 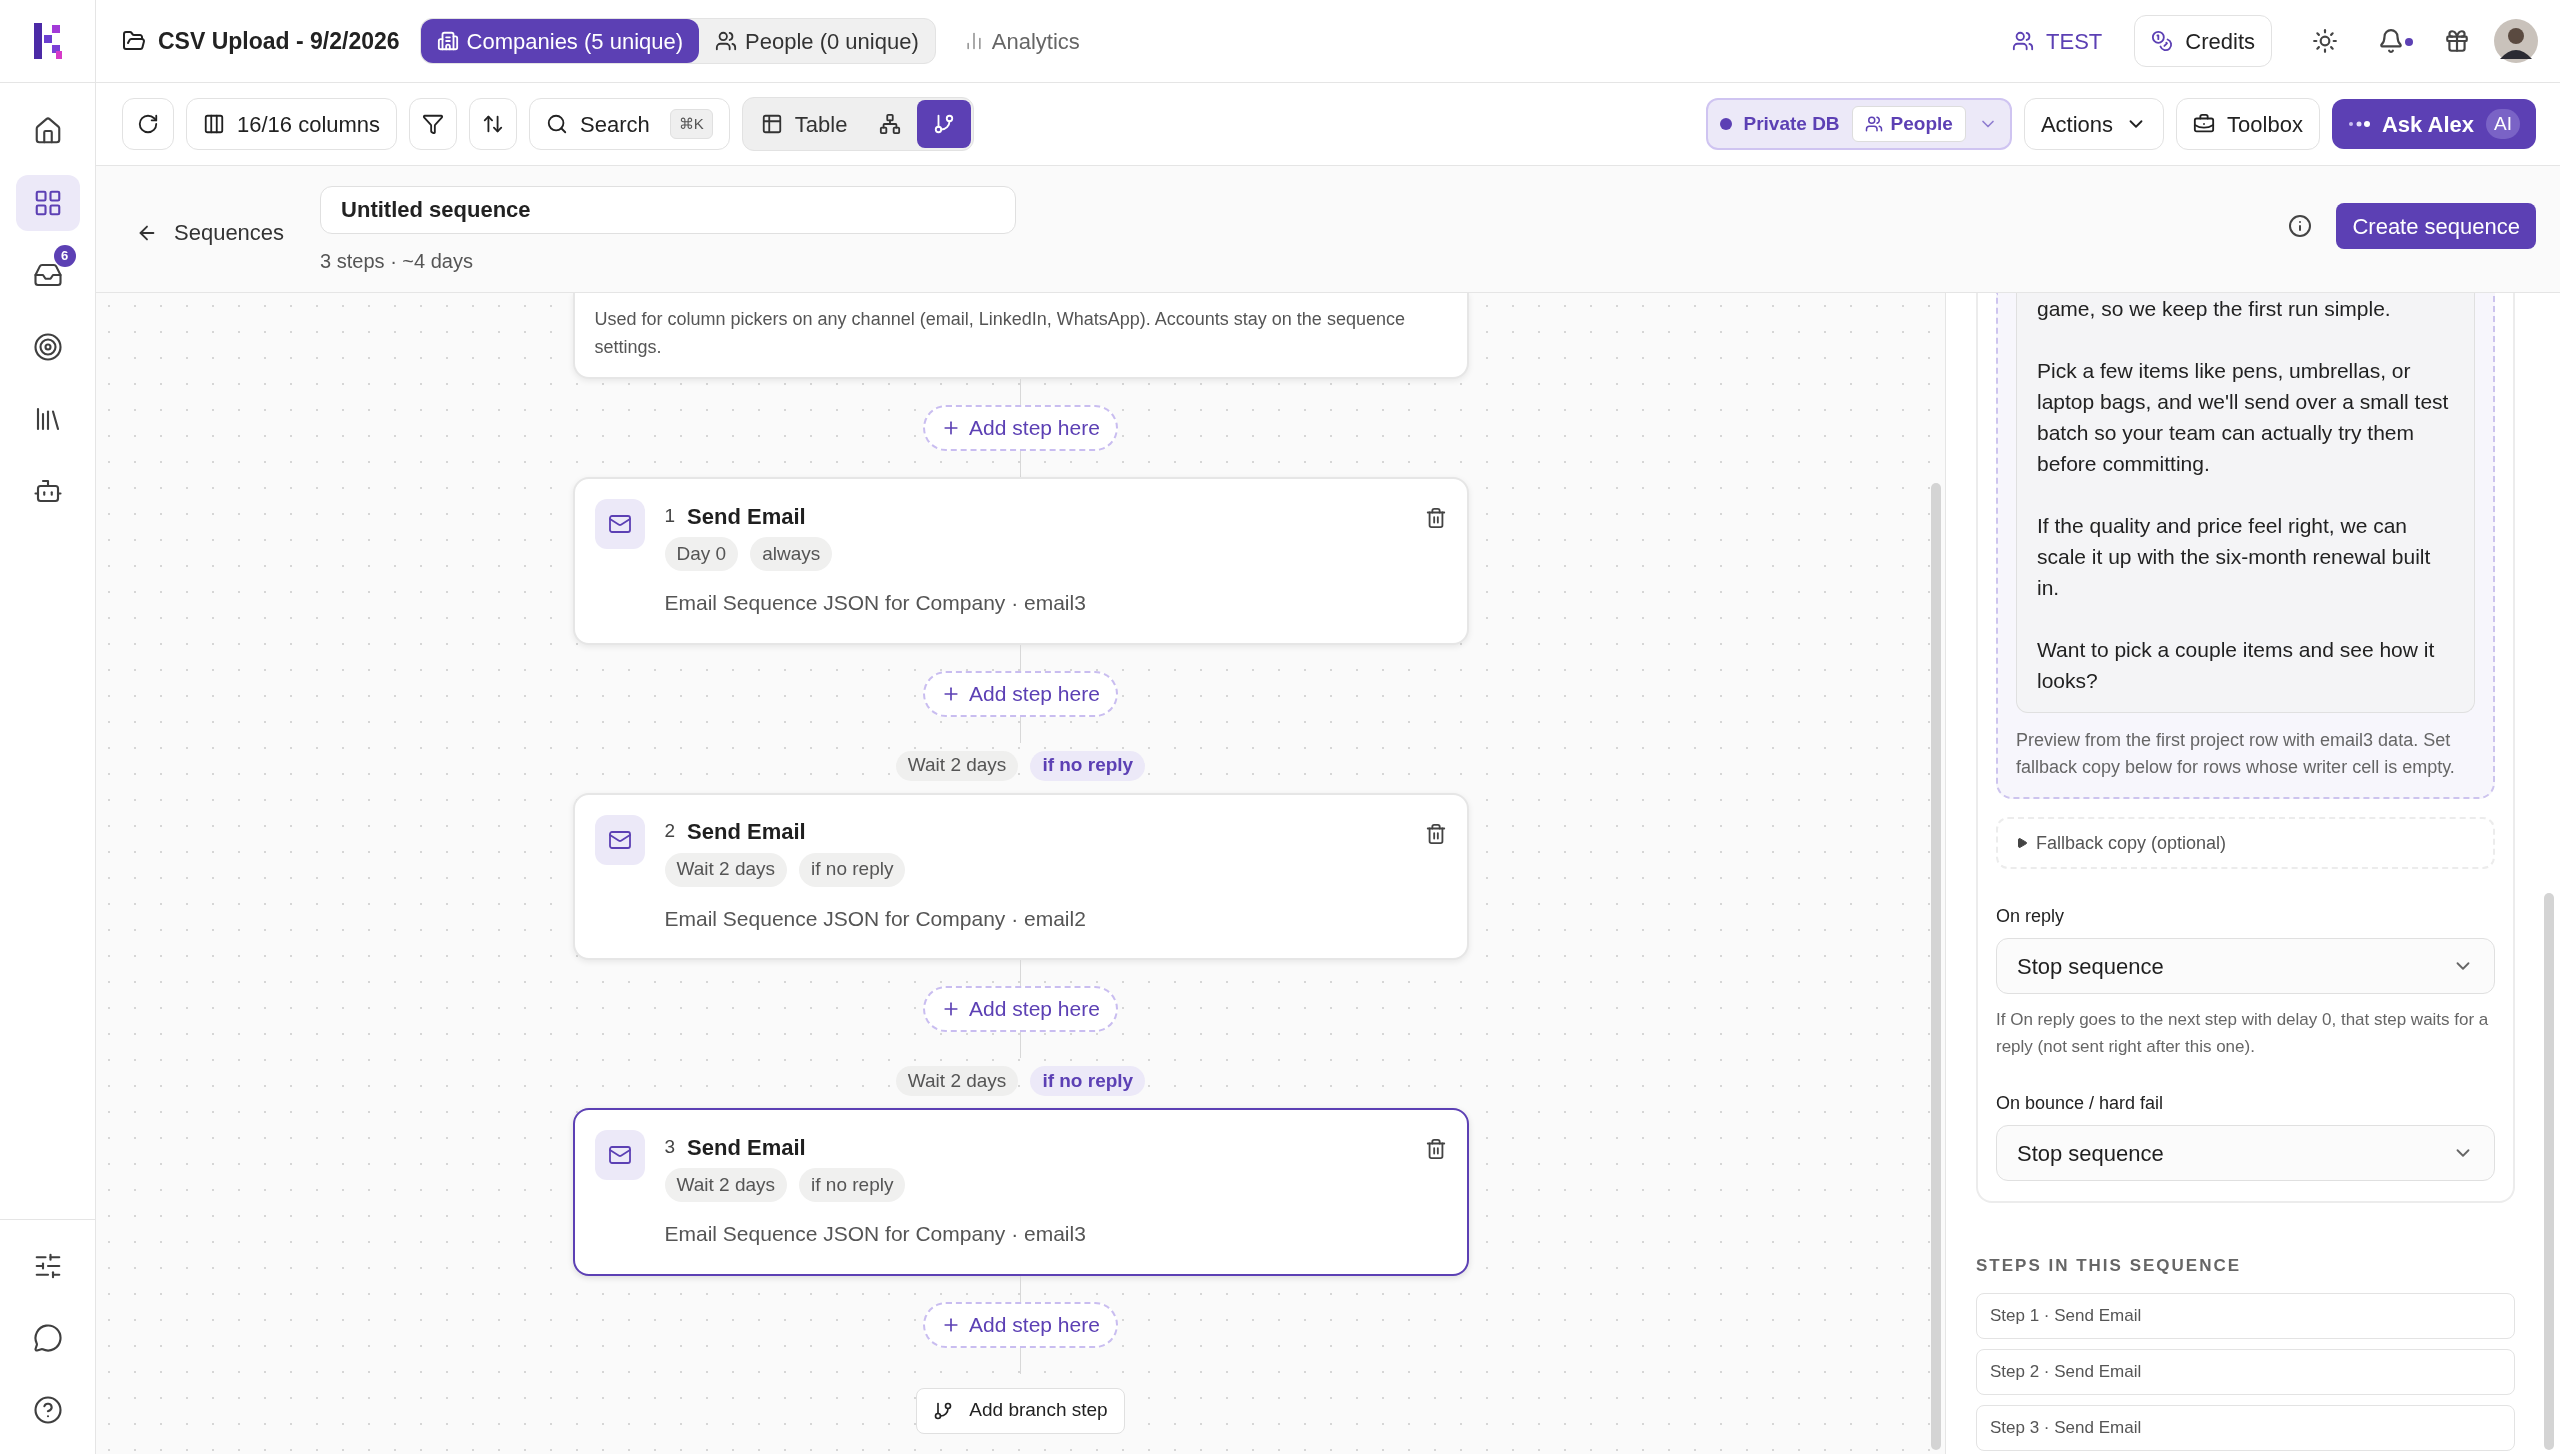 I want to click on help-text: If On reply goes to the next step with delay 0, that step waits for a reply (not sent right after this one)., so click(x=2243, y=1033).